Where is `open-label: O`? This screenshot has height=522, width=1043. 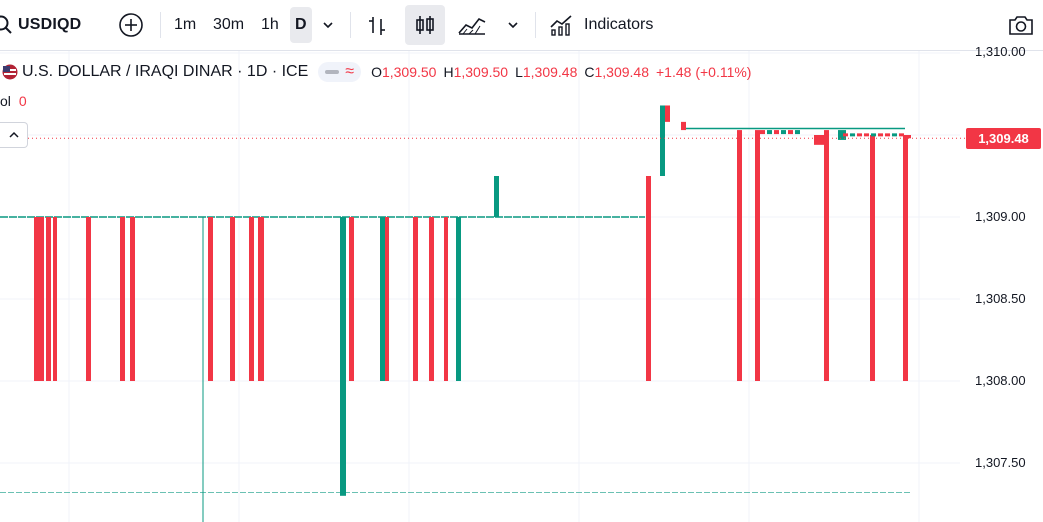 open-label: O is located at coordinates (376, 72).